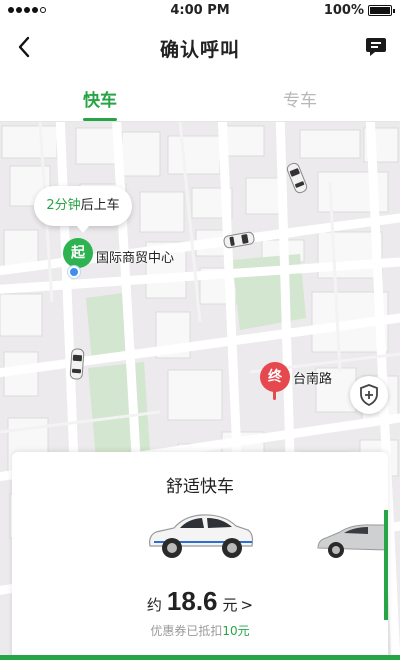 The width and height of the screenshot is (400, 660). What do you see at coordinates (186, 631) in the screenshot?
I see `coupon-prefix: 优惠券已抵扣` at bounding box center [186, 631].